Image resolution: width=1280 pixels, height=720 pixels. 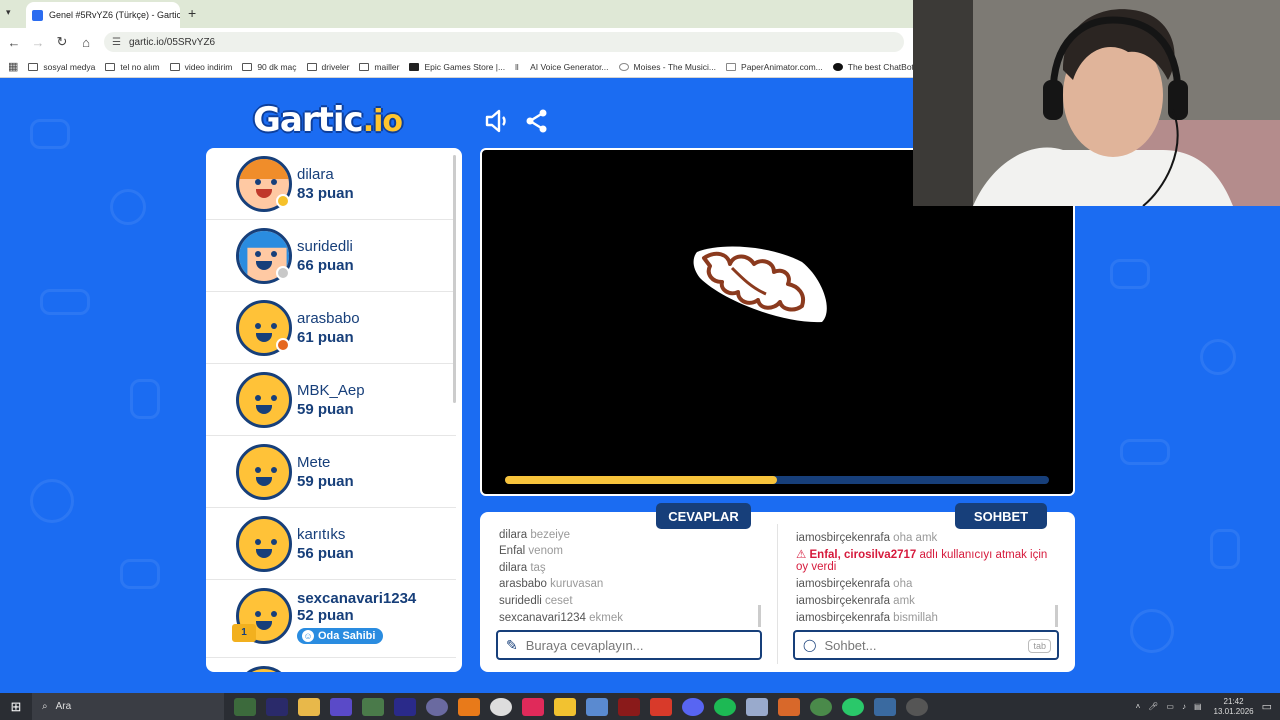 I want to click on bookmark-item: sosyal medya, so click(x=61, y=67).